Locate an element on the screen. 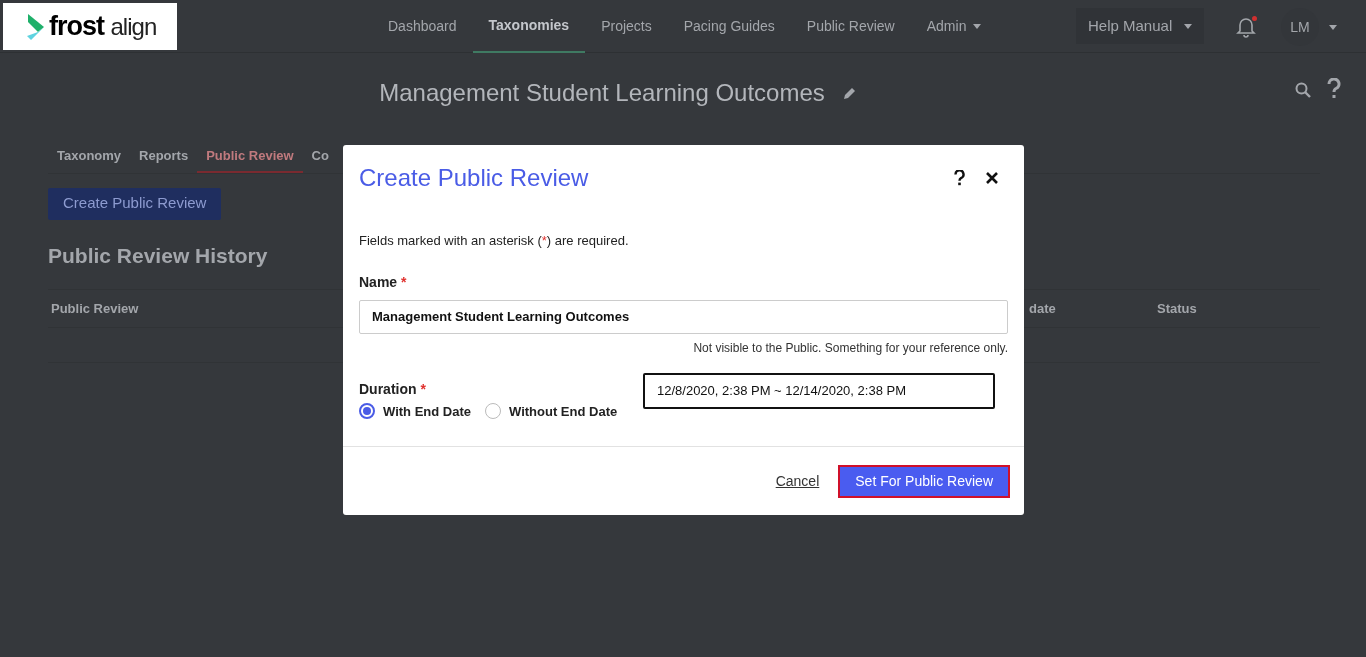 This screenshot has height=657, width=1366. set-for-public-review-button: Set For Public Review is located at coordinates (924, 481).